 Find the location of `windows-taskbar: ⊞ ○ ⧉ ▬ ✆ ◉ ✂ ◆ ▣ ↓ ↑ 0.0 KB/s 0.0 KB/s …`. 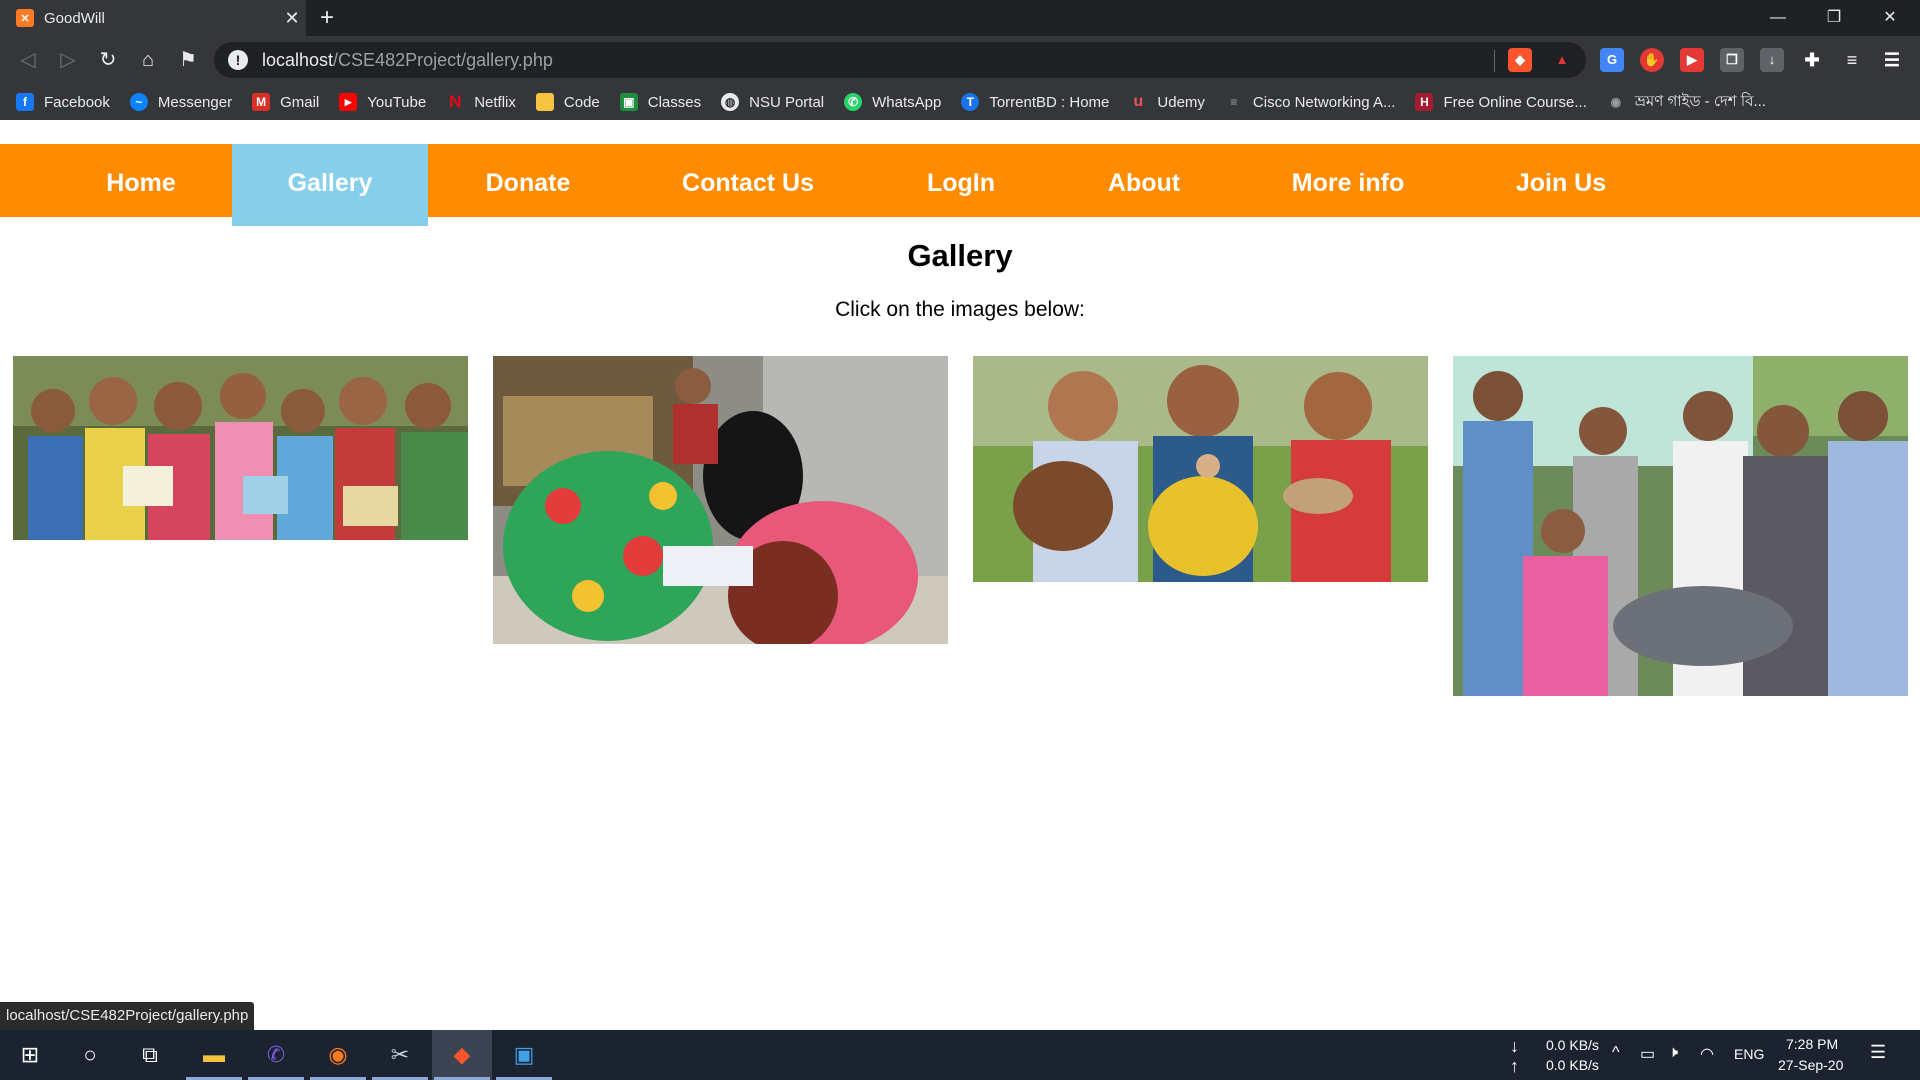

windows-taskbar: ⊞ ○ ⧉ ▬ ✆ ◉ ✂ ◆ ▣ ↓ ↑ 0.0 KB/s 0.0 KB/s … is located at coordinates (960, 1055).